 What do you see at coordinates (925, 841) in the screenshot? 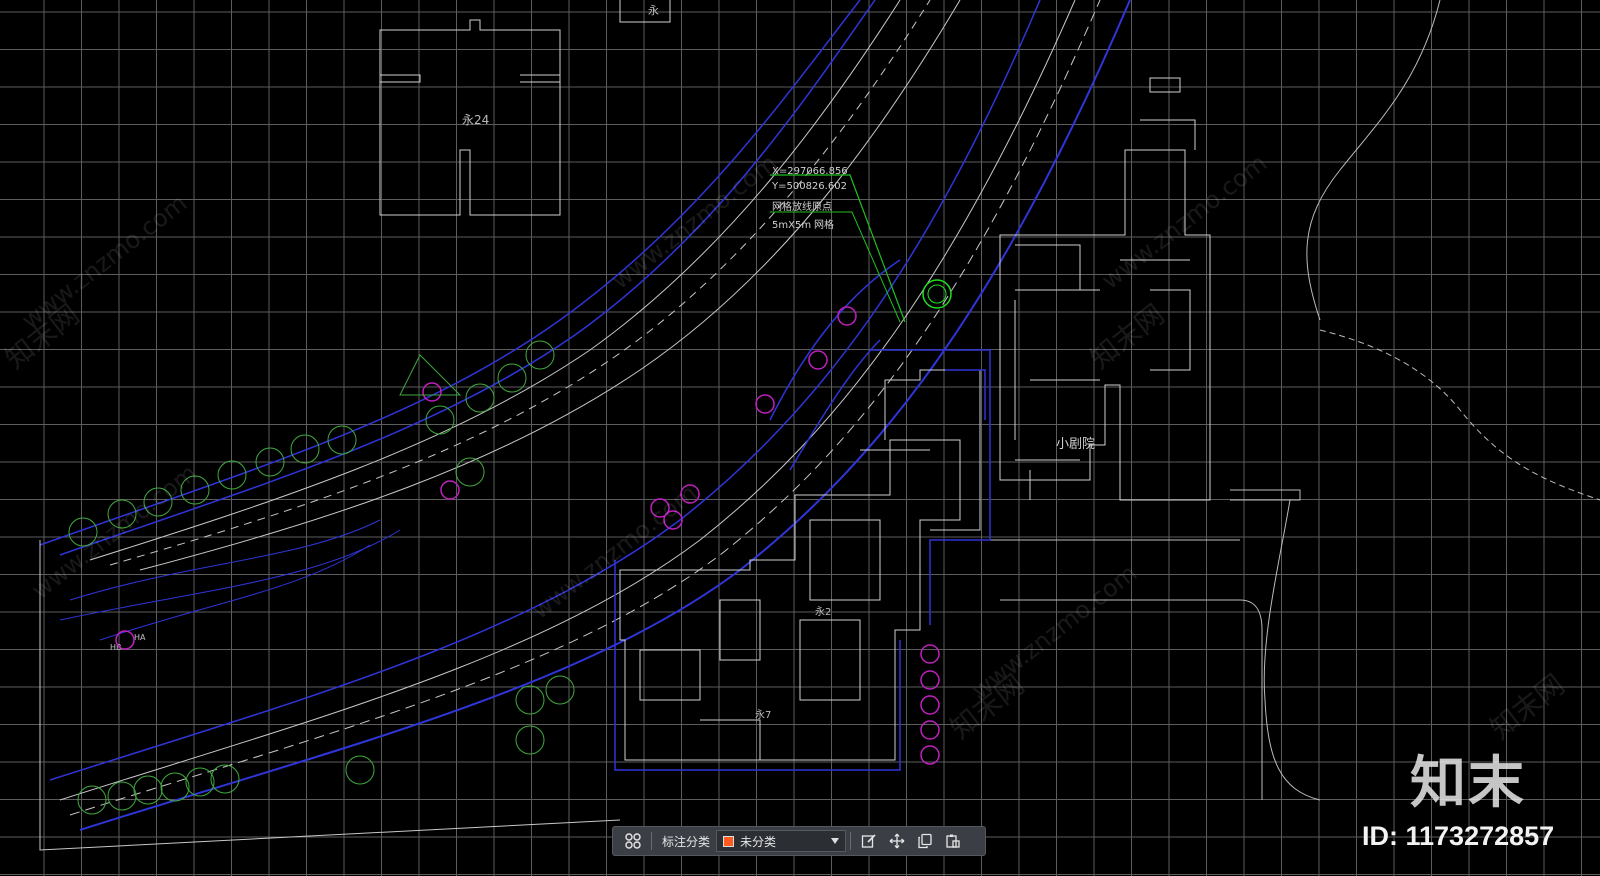
I see `copy-icon` at bounding box center [925, 841].